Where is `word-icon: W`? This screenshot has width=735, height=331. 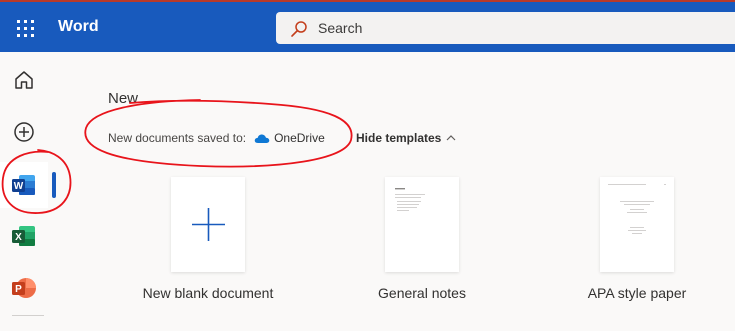 word-icon: W is located at coordinates (23, 185).